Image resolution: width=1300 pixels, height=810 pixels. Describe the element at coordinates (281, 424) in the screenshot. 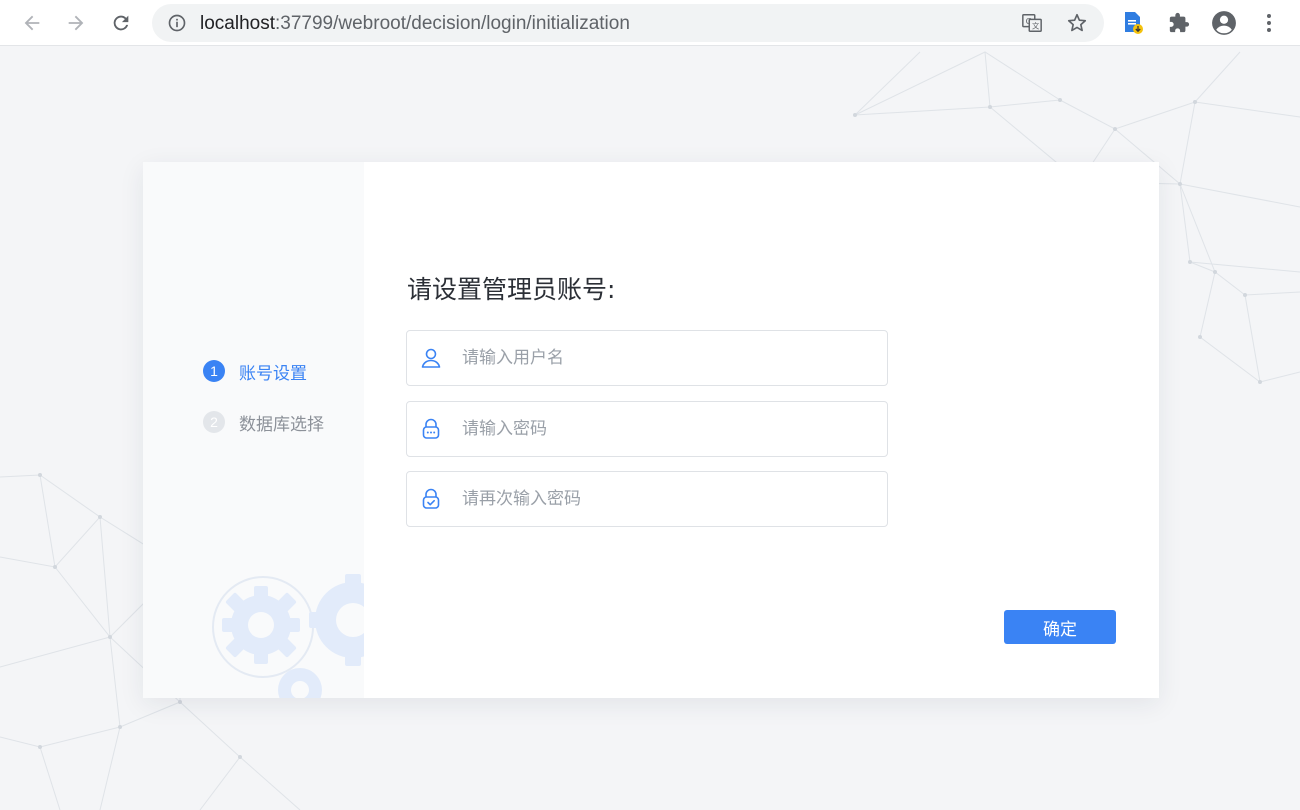

I see `step-label: 数据库选择` at that location.